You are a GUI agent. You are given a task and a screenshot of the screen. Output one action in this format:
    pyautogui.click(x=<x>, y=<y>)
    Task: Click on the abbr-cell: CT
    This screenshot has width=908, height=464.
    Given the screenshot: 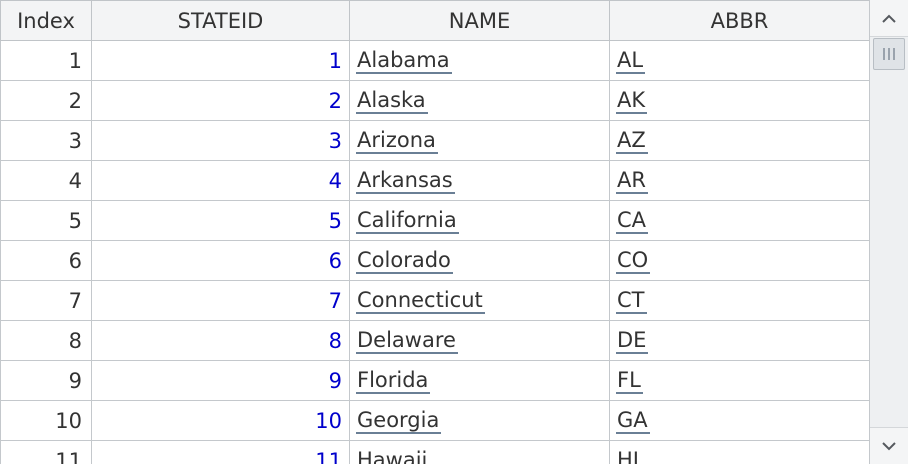 What is the action you would take?
    pyautogui.click(x=739, y=300)
    